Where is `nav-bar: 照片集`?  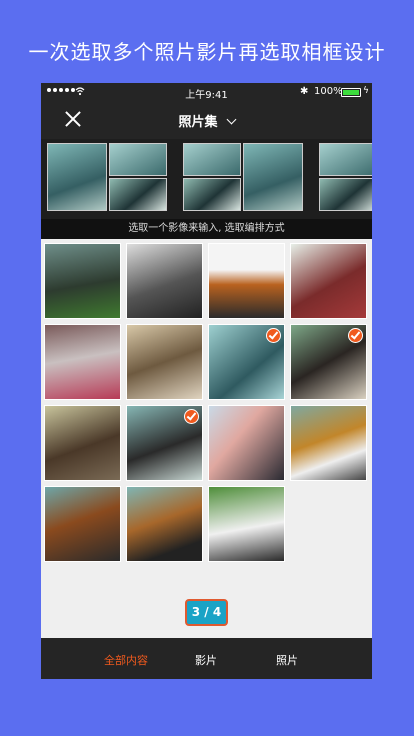
nav-bar: 照片集 is located at coordinates (206, 120).